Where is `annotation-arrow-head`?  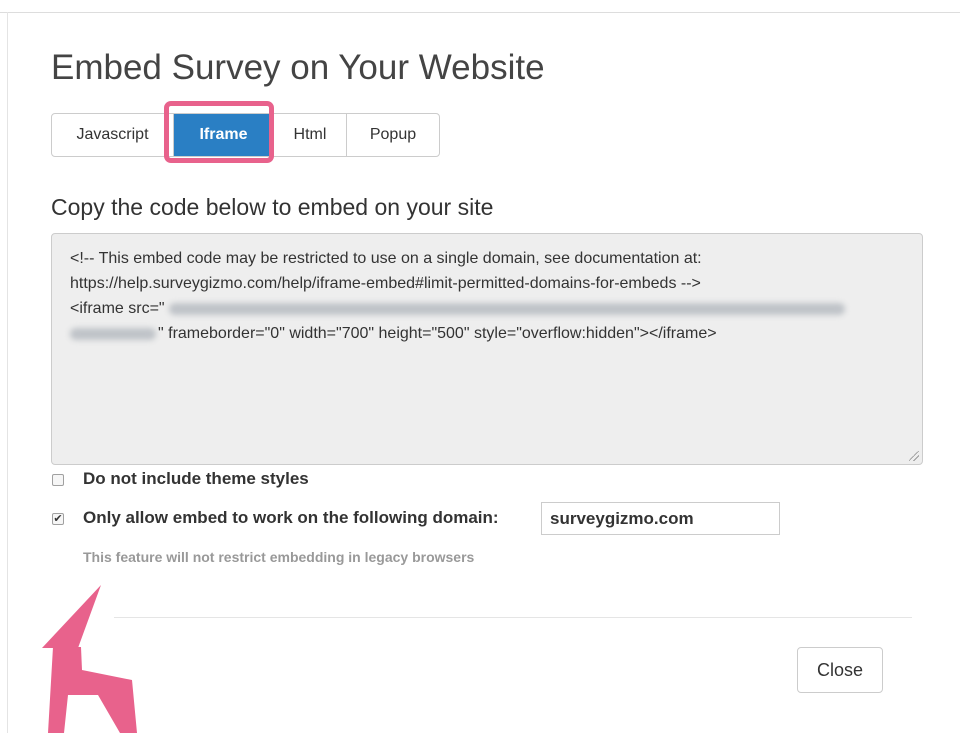 annotation-arrow-head is located at coordinates (71, 616).